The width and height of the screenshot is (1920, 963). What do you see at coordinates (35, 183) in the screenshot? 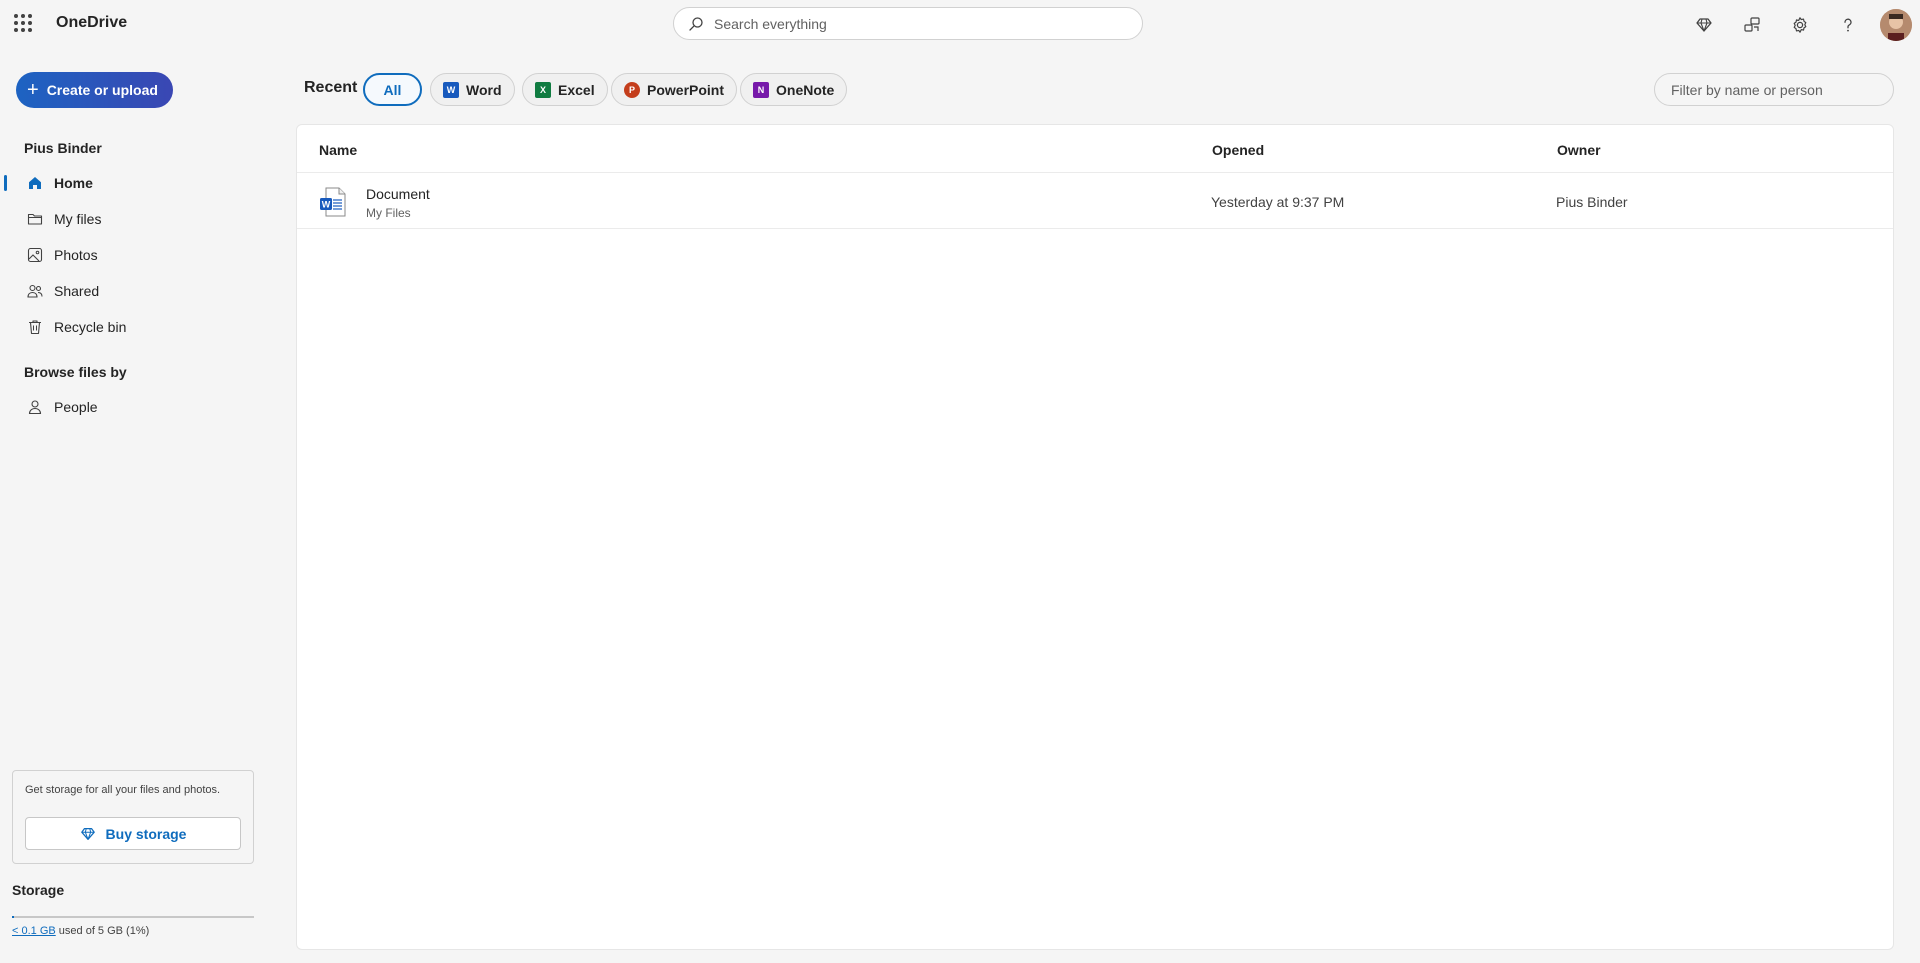
I see `home-icon` at bounding box center [35, 183].